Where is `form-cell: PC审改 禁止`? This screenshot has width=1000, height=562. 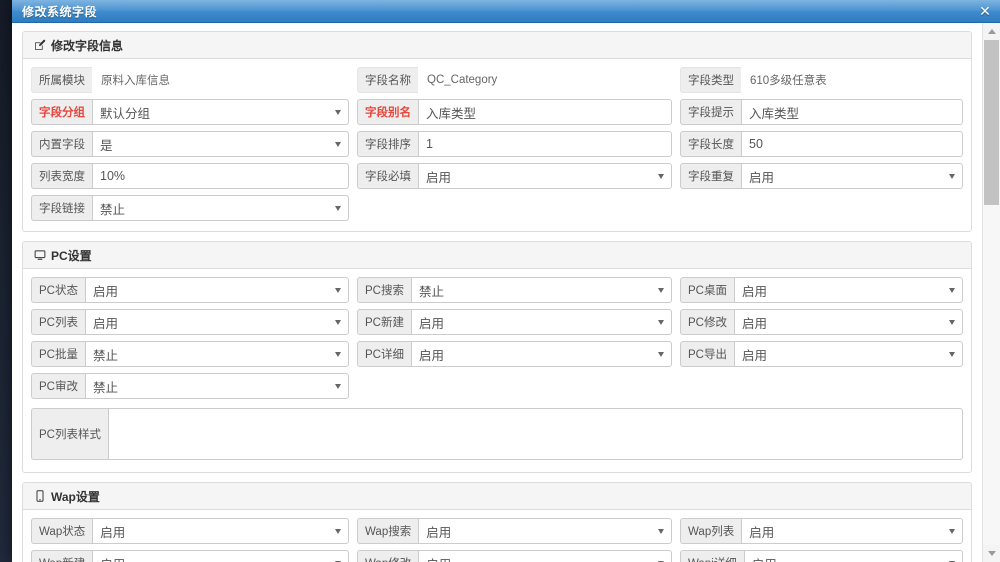
form-cell: PC审改 禁止 is located at coordinates (190, 386).